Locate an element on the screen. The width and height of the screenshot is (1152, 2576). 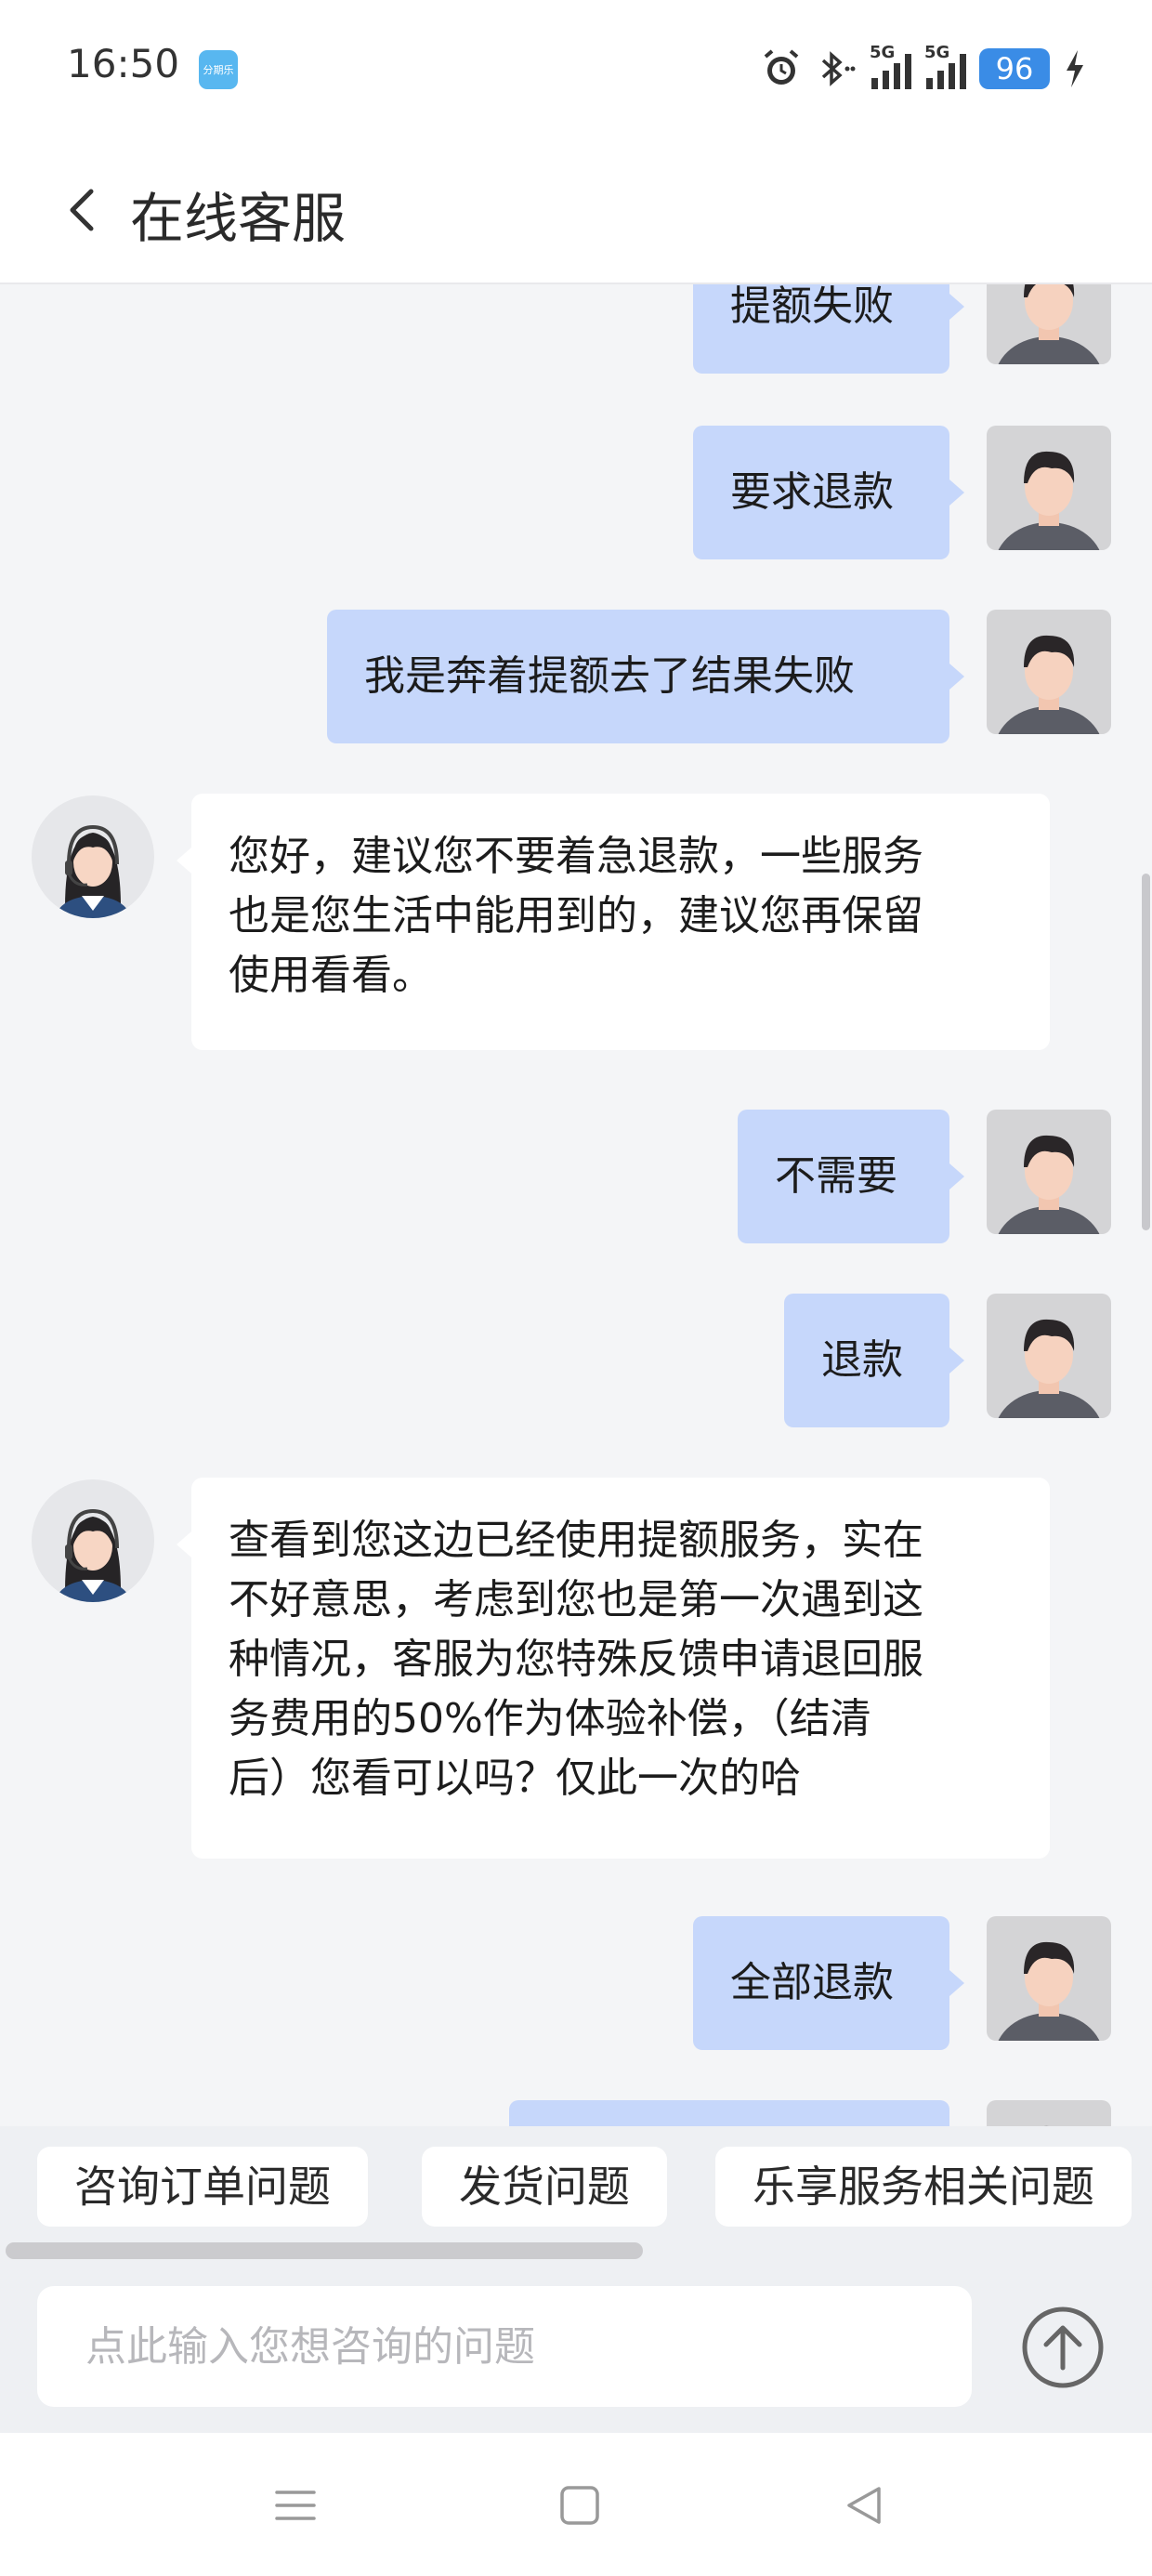
scrollbar-thumb is located at coordinates (1146, 1052).